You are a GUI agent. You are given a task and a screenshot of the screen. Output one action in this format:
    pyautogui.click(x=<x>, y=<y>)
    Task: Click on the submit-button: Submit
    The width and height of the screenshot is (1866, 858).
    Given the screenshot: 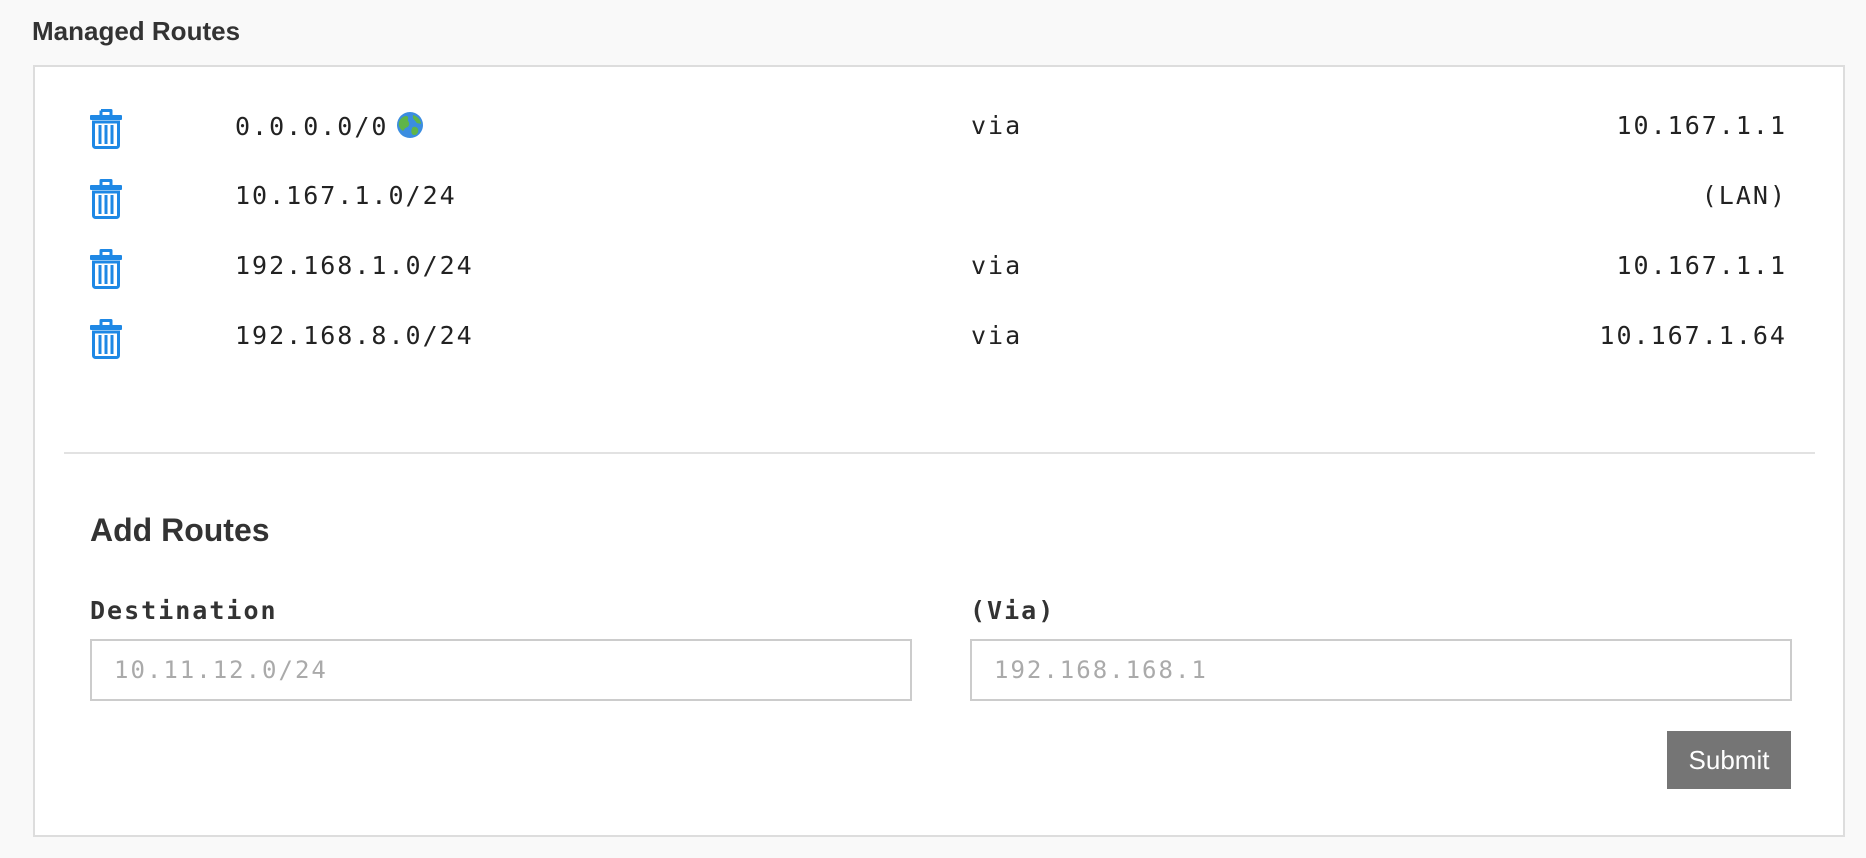 What is the action you would take?
    pyautogui.click(x=1729, y=760)
    